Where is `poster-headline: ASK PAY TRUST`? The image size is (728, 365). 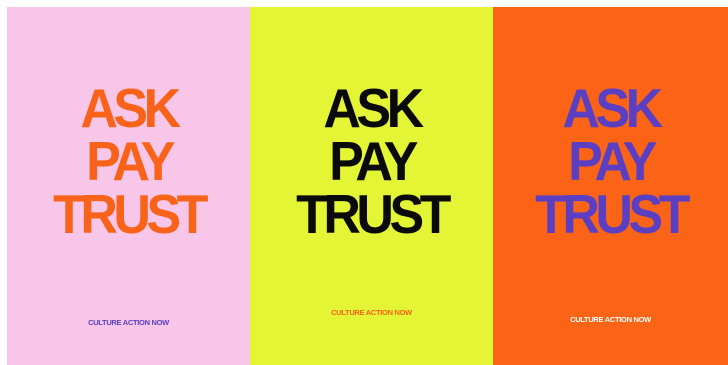 poster-headline: ASK PAY TRUST is located at coordinates (610, 162).